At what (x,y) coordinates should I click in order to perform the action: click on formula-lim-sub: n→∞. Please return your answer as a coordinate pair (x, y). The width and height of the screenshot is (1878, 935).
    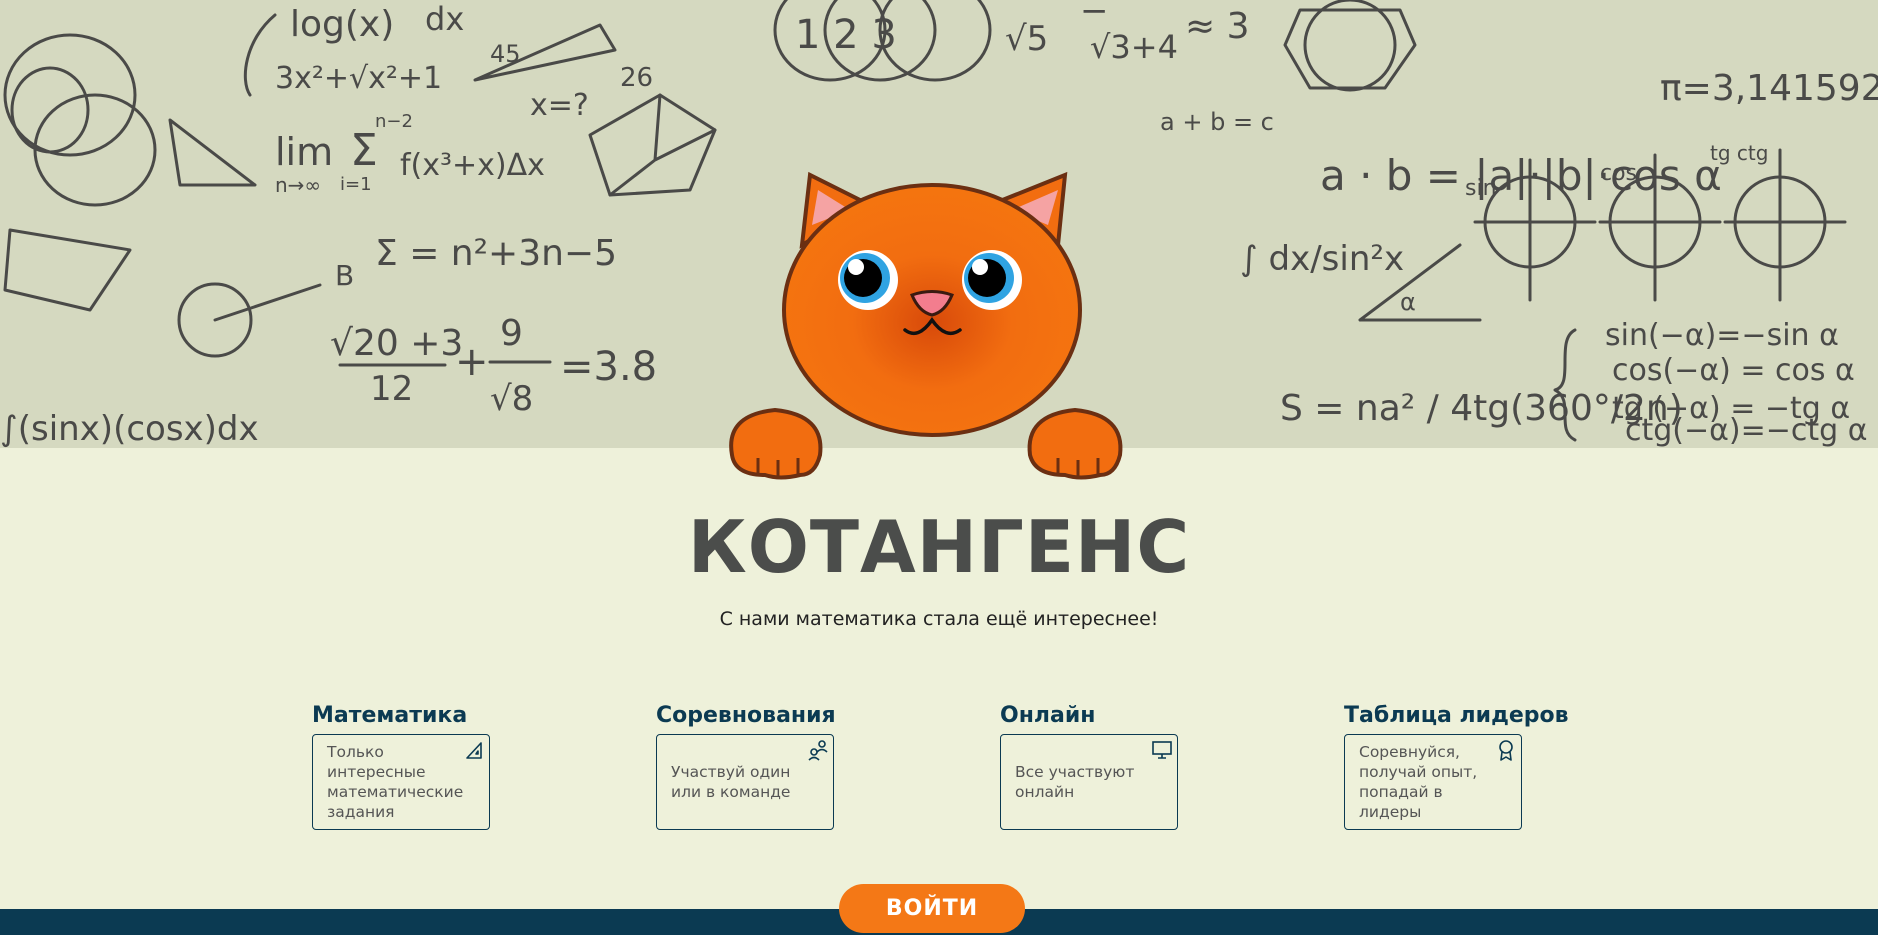
    Looking at the image, I should click on (298, 185).